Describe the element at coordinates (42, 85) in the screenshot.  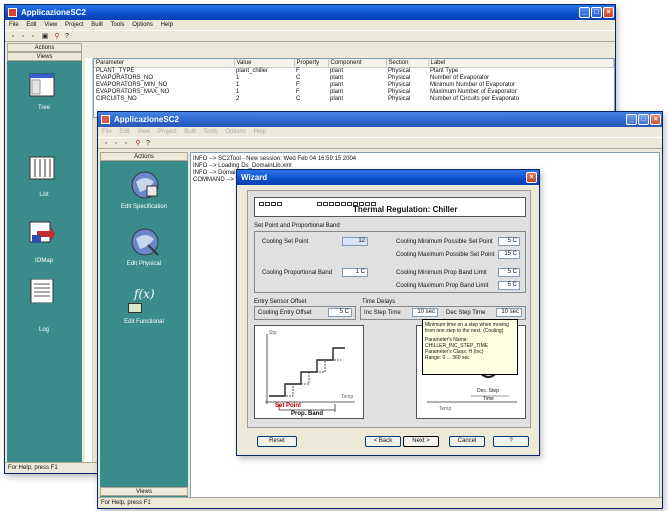
I see `tree-view-icon` at that location.